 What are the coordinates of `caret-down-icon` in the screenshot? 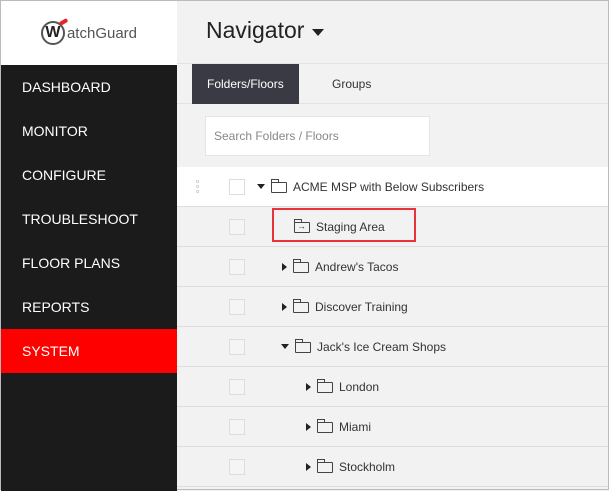 It's located at (318, 32).